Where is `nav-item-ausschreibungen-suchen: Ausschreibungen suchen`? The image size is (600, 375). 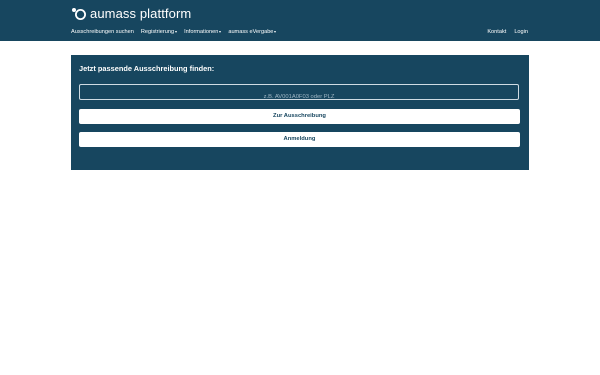 nav-item-ausschreibungen-suchen: Ausschreibungen suchen is located at coordinates (102, 32).